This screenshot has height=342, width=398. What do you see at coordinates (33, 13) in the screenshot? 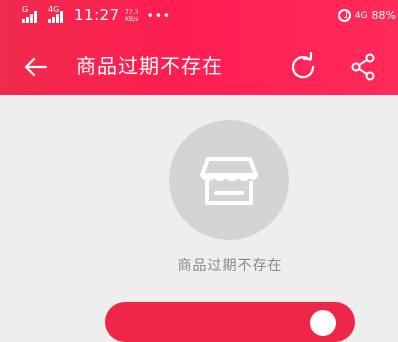
I see `signal-icon: G` at bounding box center [33, 13].